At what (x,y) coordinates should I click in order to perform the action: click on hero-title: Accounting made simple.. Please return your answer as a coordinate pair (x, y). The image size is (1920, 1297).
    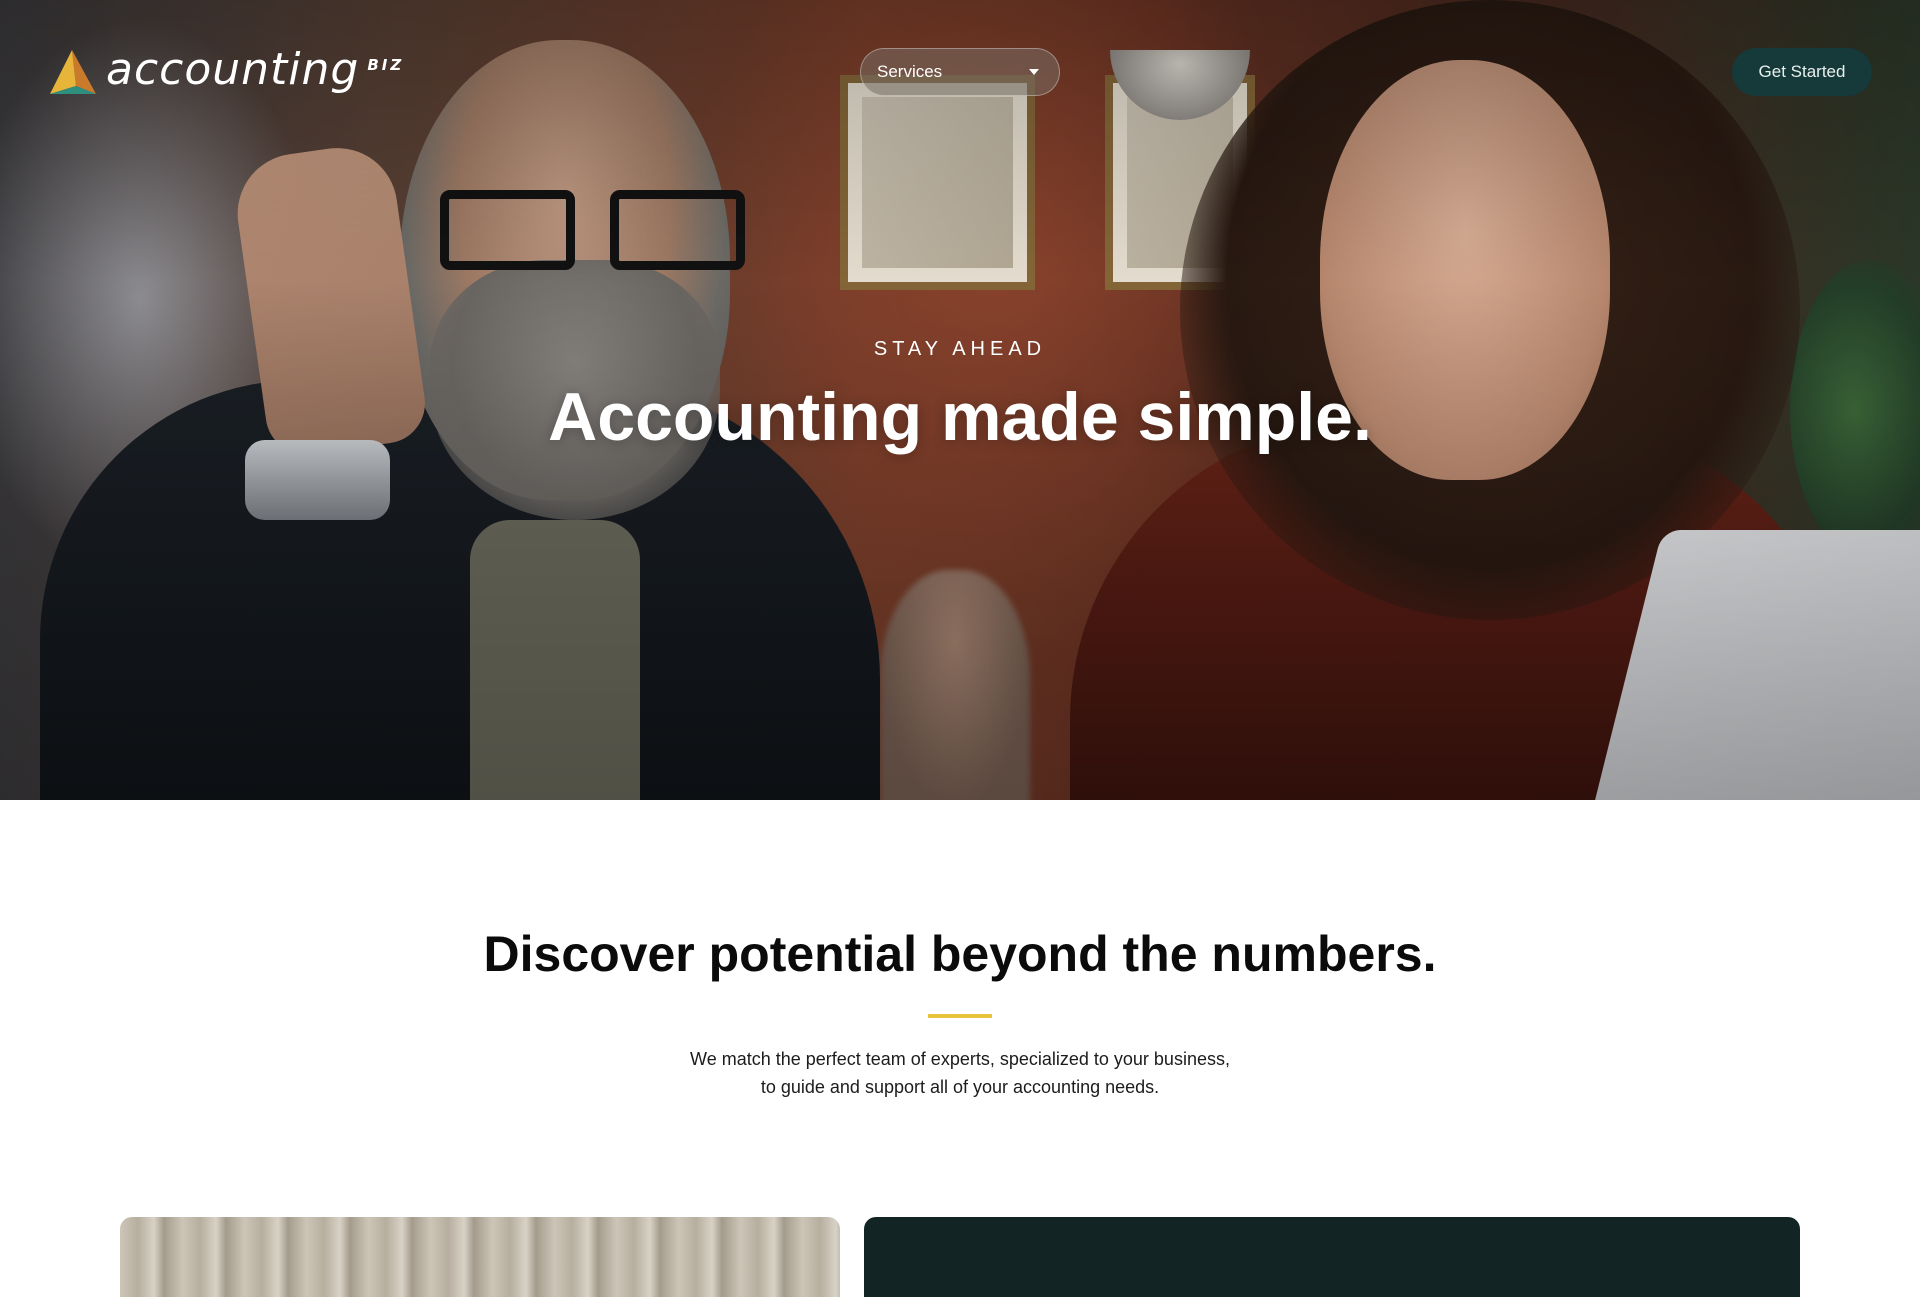
    Looking at the image, I should click on (960, 417).